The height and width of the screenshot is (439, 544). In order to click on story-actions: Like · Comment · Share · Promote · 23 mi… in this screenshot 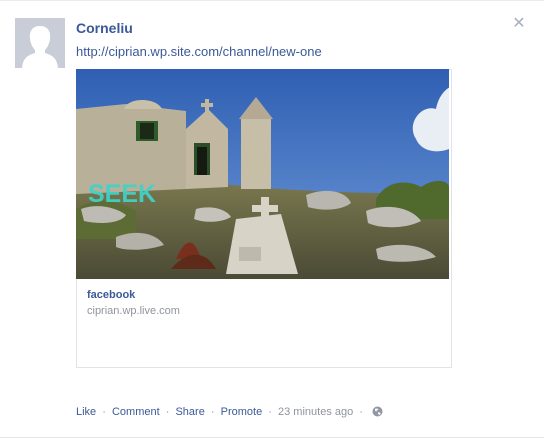, I will do `click(229, 413)`.